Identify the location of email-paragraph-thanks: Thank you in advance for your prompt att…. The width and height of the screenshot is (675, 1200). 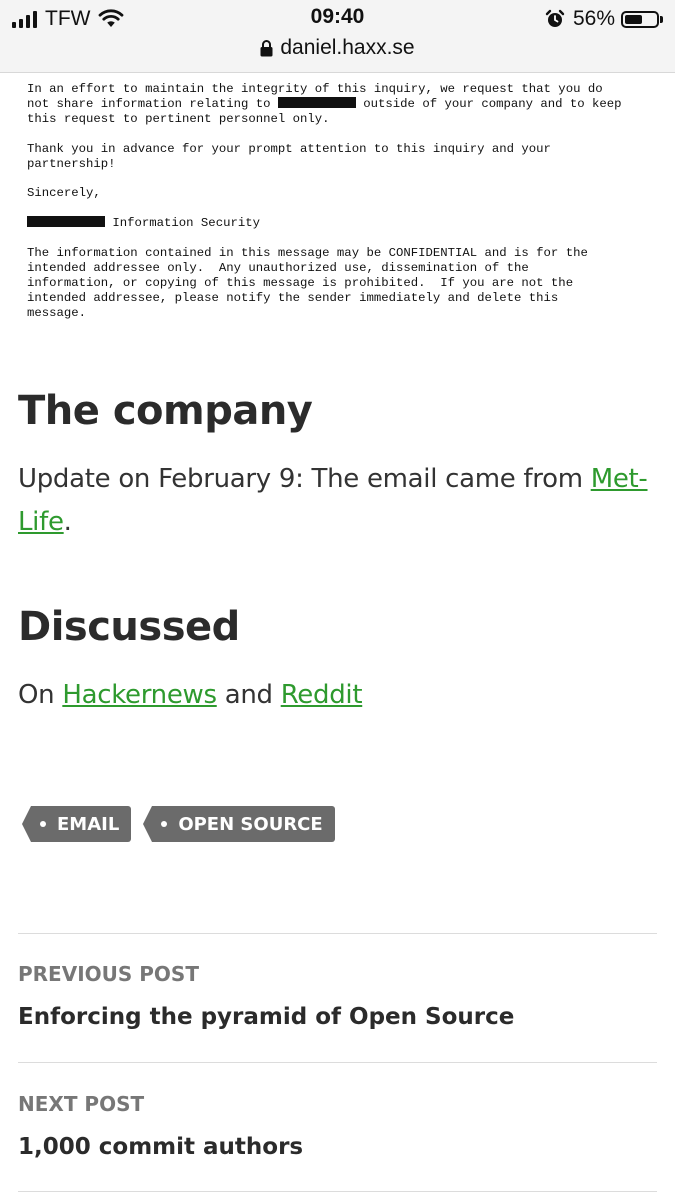
(342, 157).